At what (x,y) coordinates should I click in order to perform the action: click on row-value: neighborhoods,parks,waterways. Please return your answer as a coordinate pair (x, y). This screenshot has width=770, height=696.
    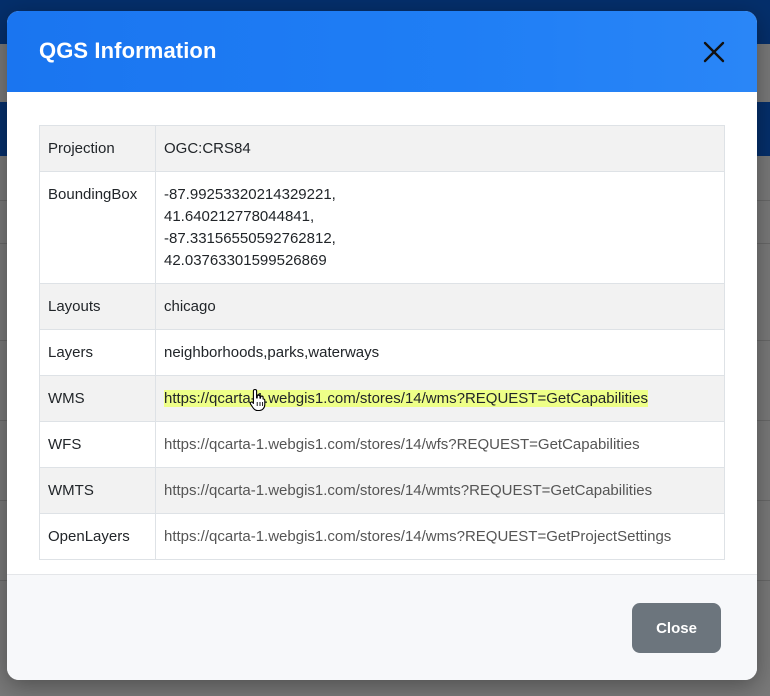
    Looking at the image, I should click on (440, 352).